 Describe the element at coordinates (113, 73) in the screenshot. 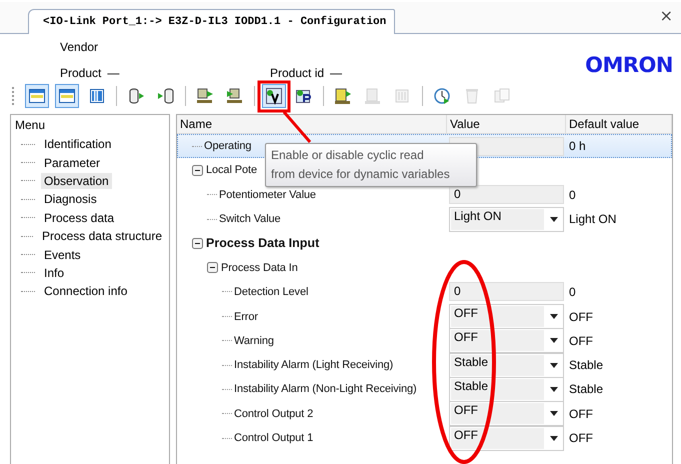

I see `product-value: —` at that location.